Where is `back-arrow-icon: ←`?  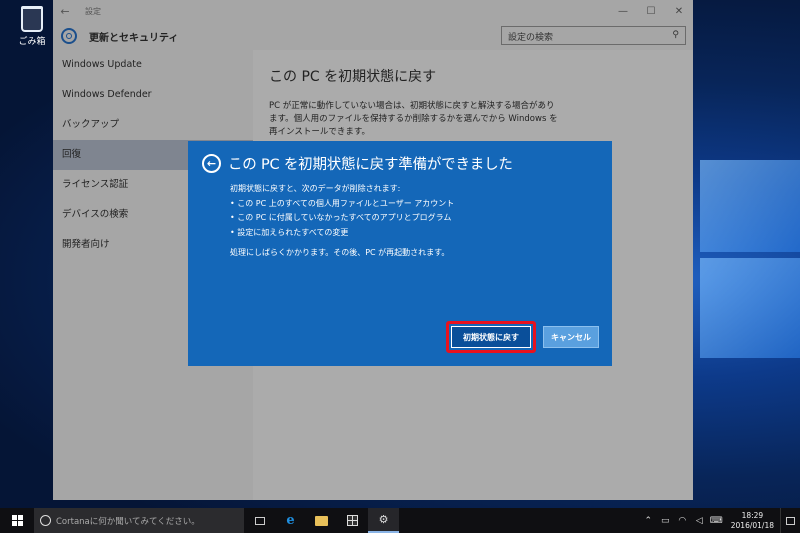
back-arrow-icon: ← is located at coordinates (211, 163).